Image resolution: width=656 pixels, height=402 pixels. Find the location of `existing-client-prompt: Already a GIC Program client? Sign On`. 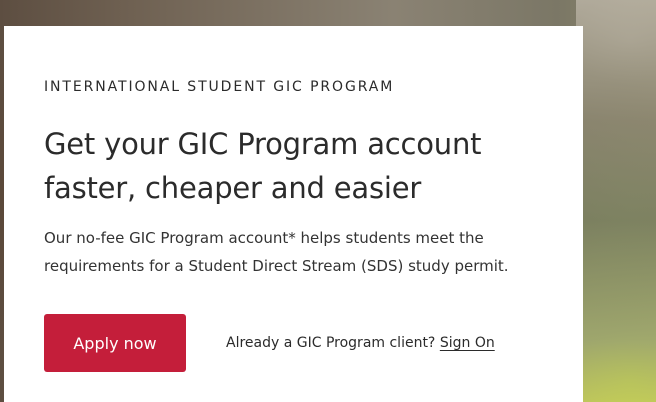

existing-client-prompt: Already a GIC Program client? Sign On is located at coordinates (360, 343).